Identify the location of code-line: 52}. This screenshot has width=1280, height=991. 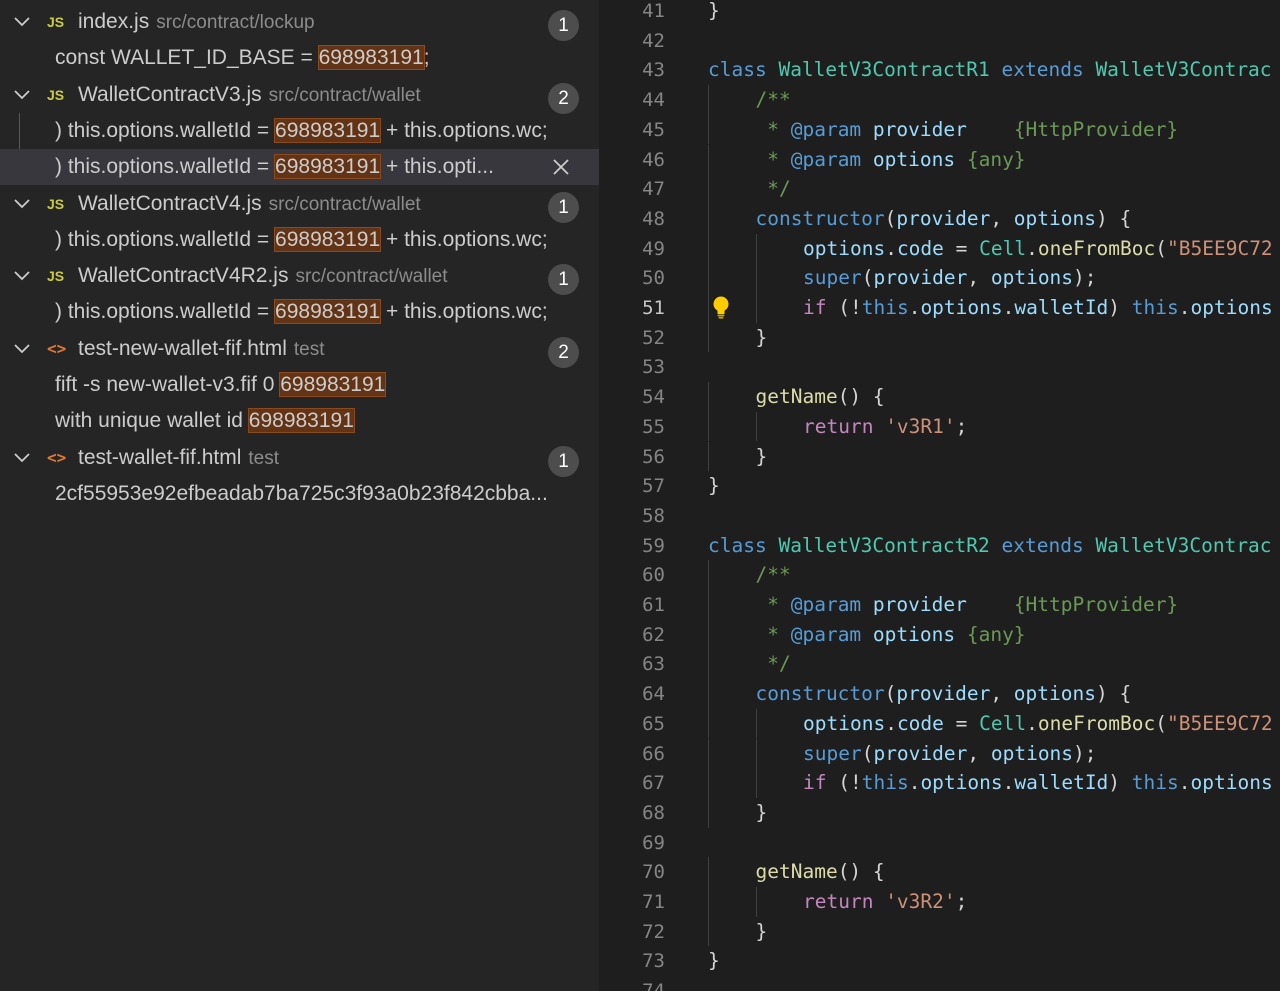
(939, 338).